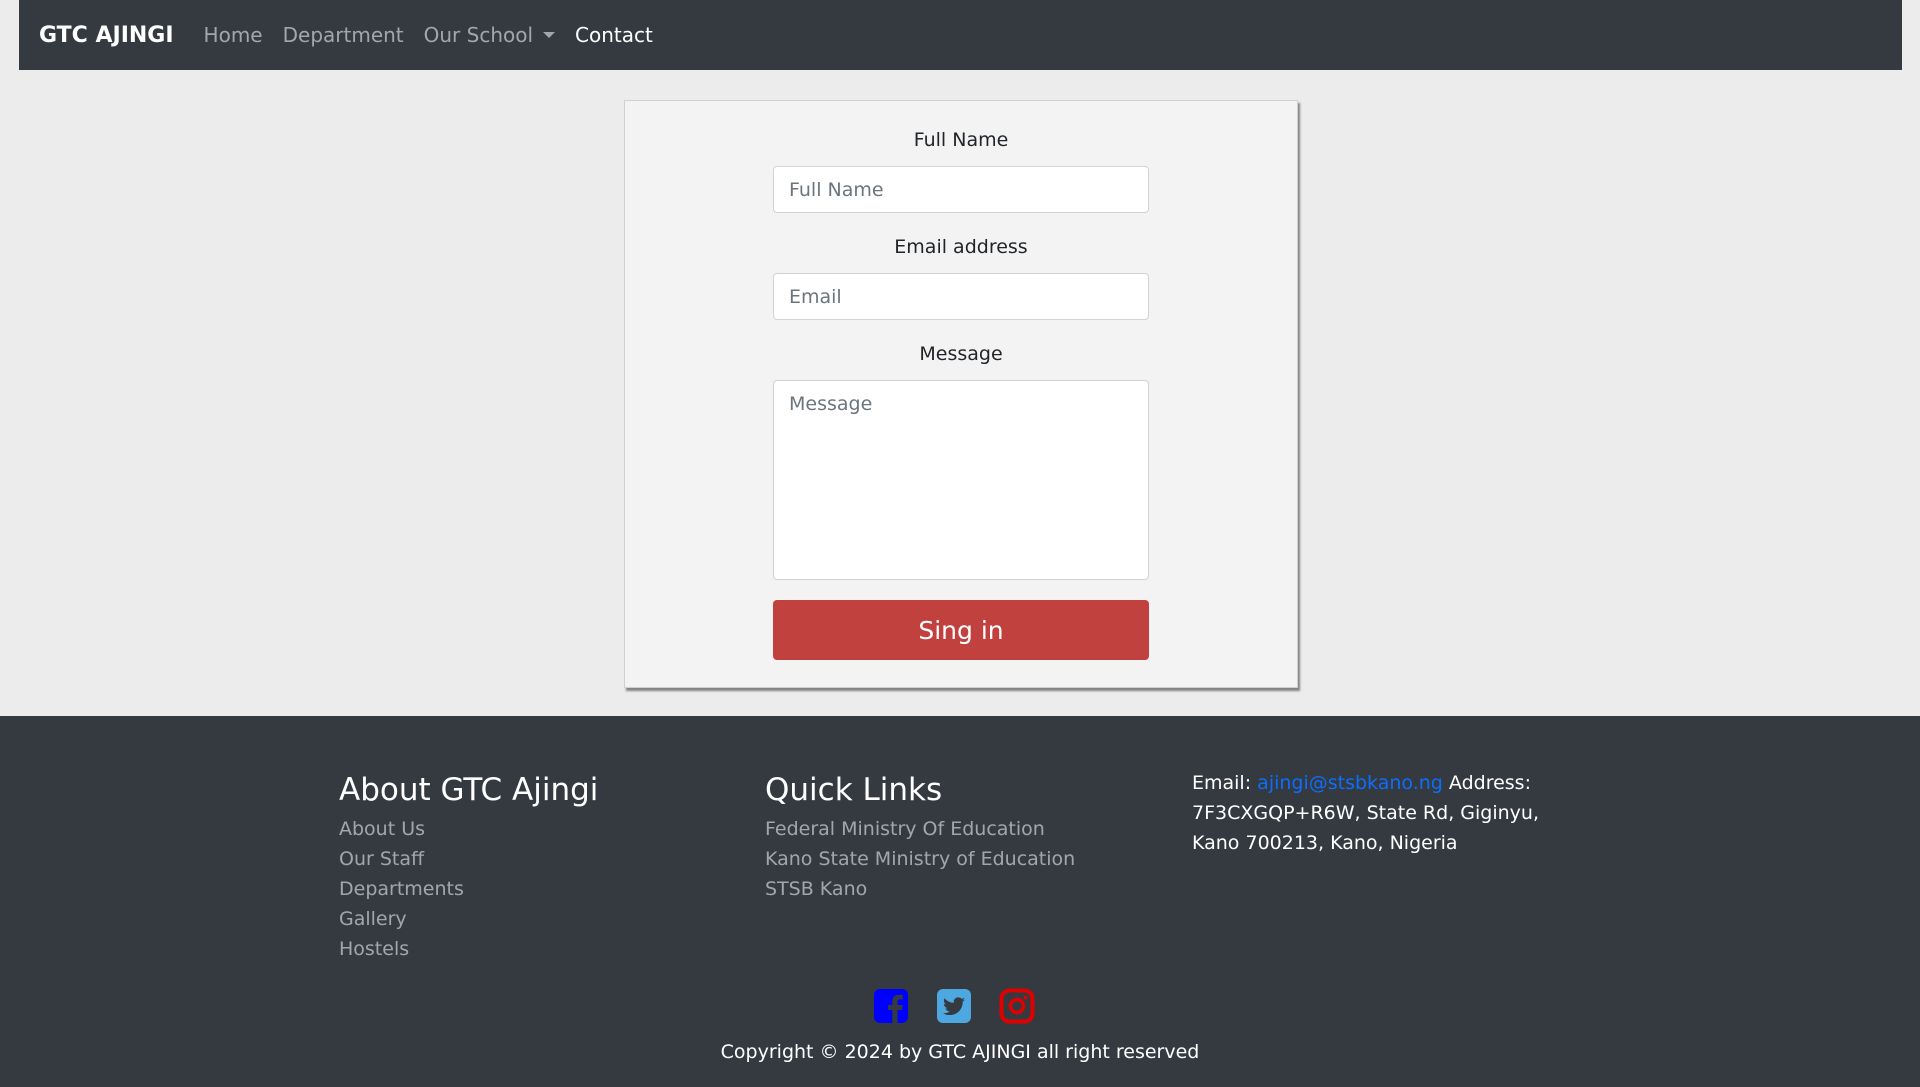  I want to click on quick-links-heading: Quick Links, so click(854, 790).